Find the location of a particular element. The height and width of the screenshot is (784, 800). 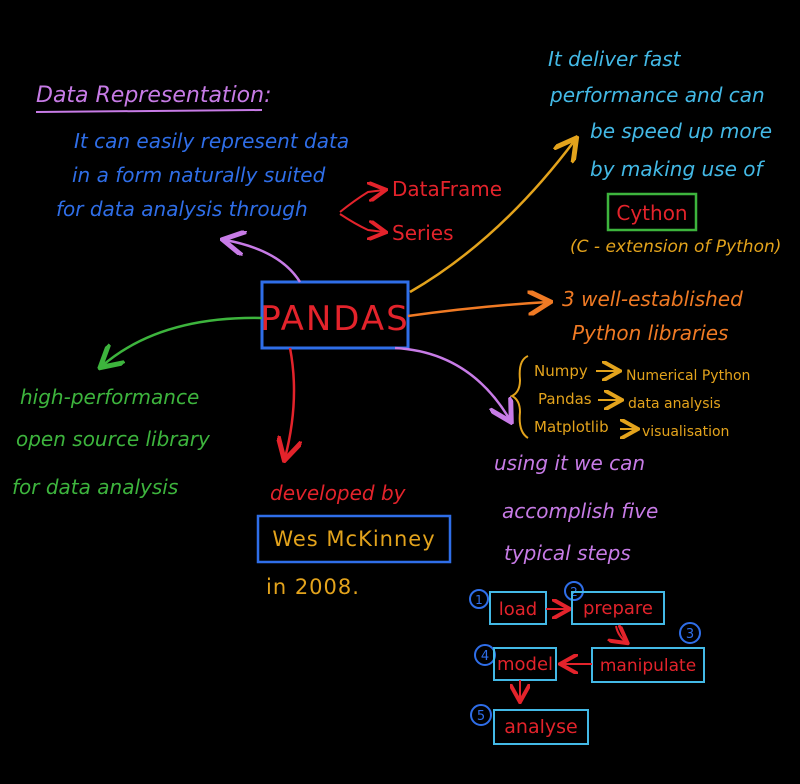

developer-name: Wes McKinney is located at coordinates (353, 539).